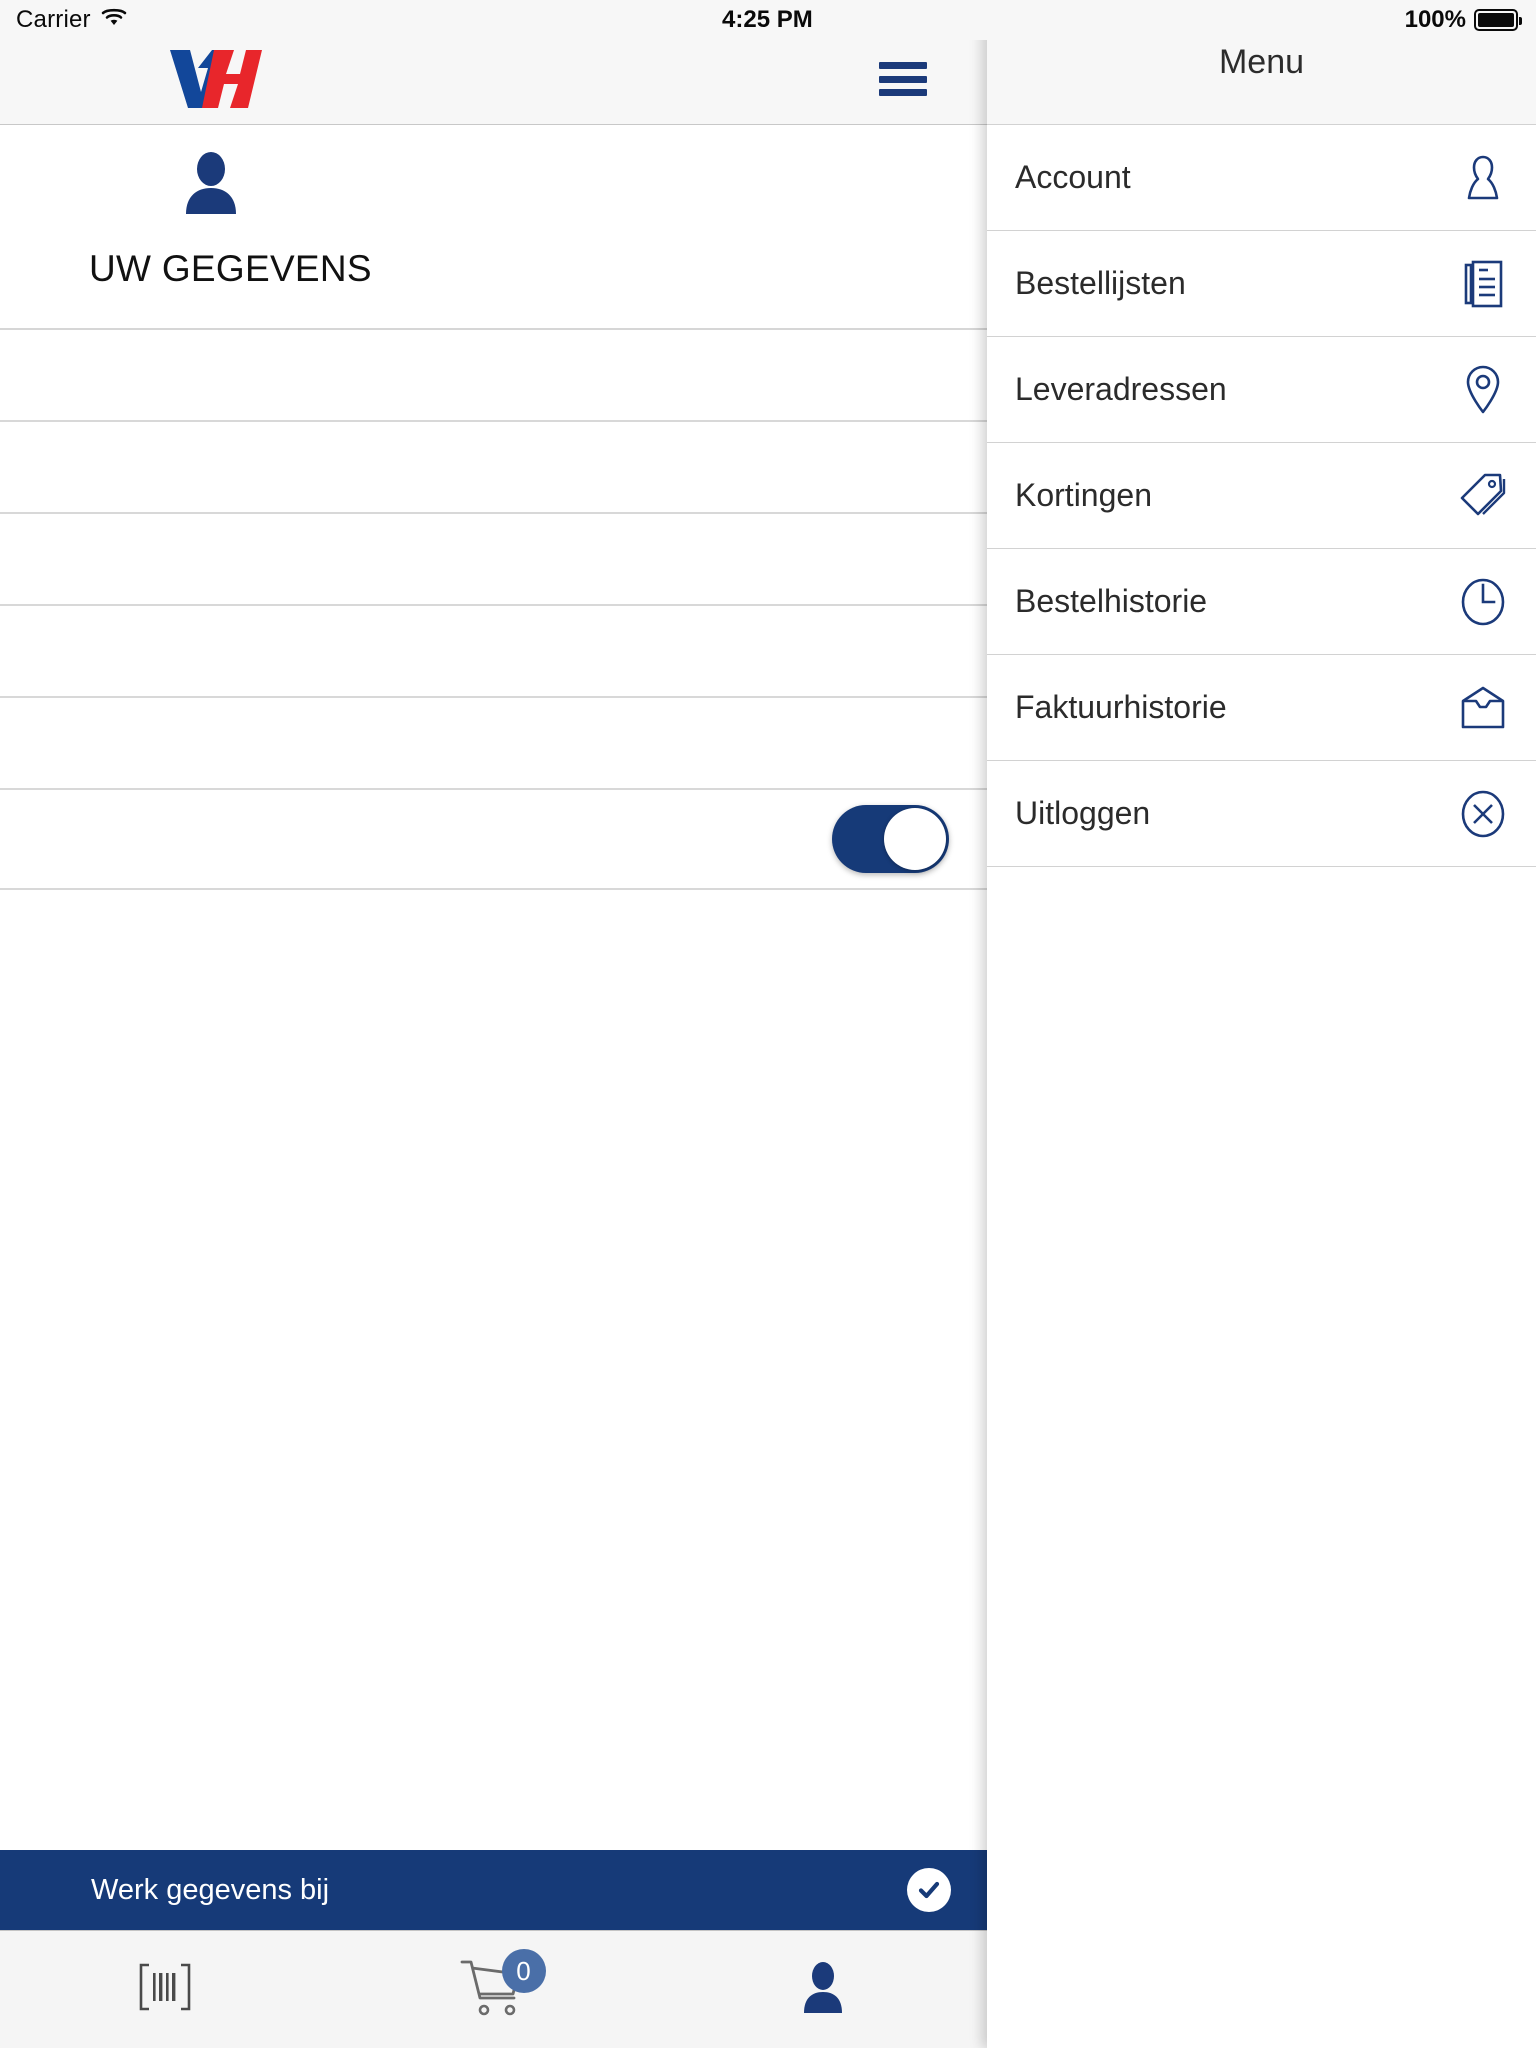 This screenshot has height=2048, width=1536. I want to click on close-circle-icon, so click(1483, 814).